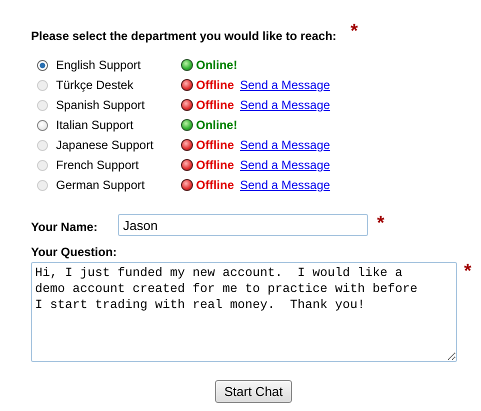  Describe the element at coordinates (99, 65) in the screenshot. I see `department-label: English Support` at that location.